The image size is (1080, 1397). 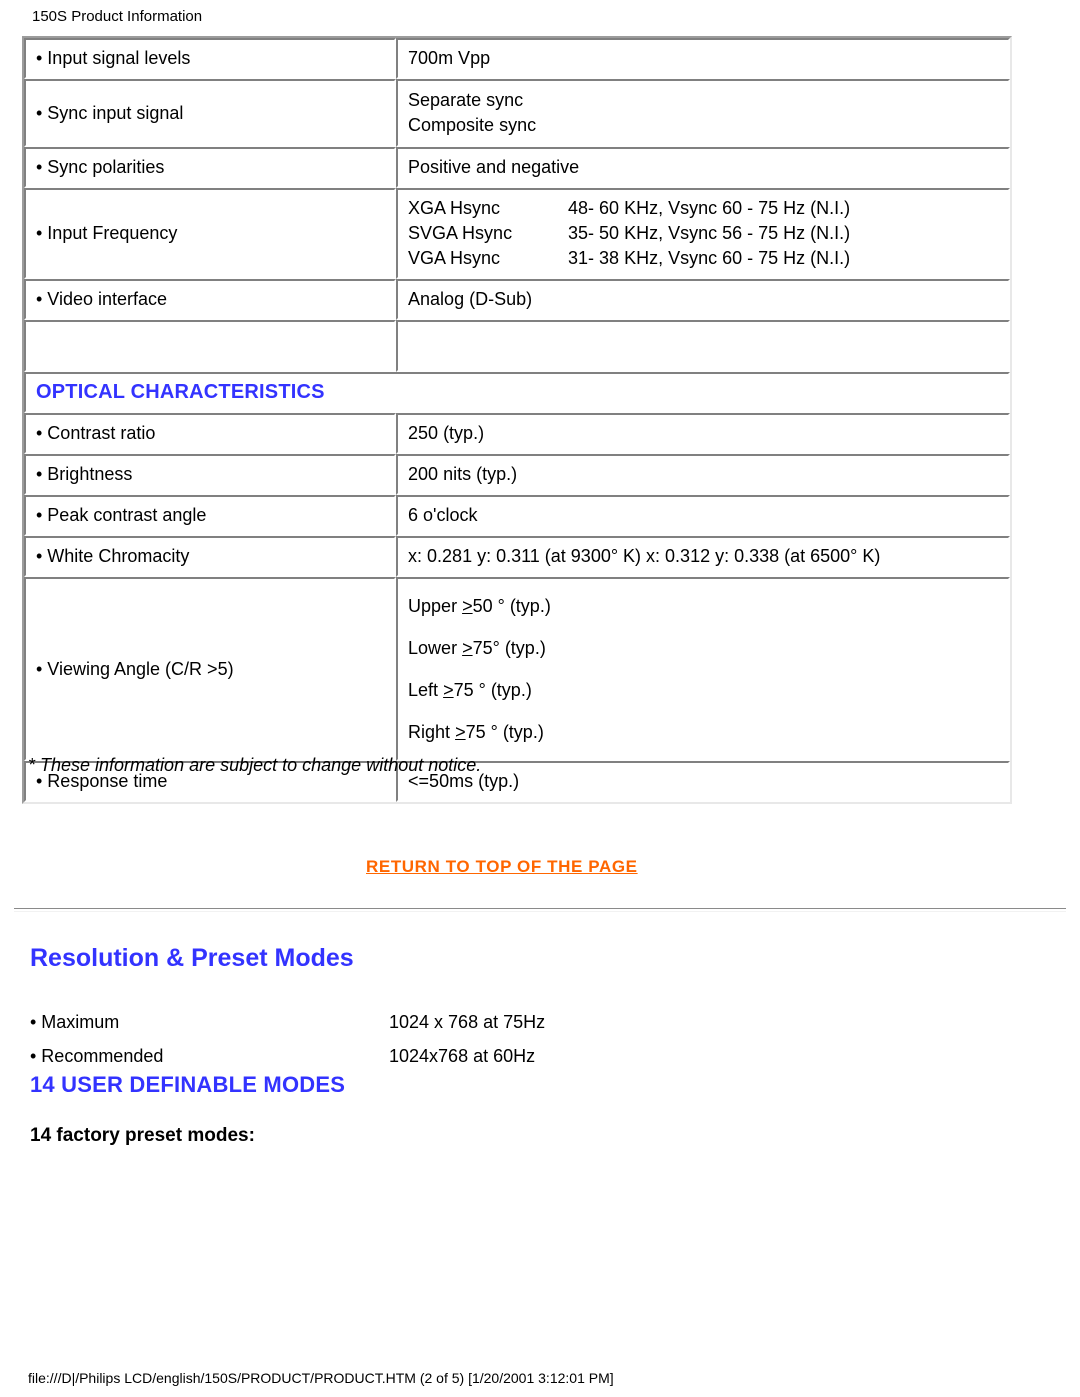 What do you see at coordinates (423, 690) in the screenshot?
I see `viewing-angle-direction: Left` at bounding box center [423, 690].